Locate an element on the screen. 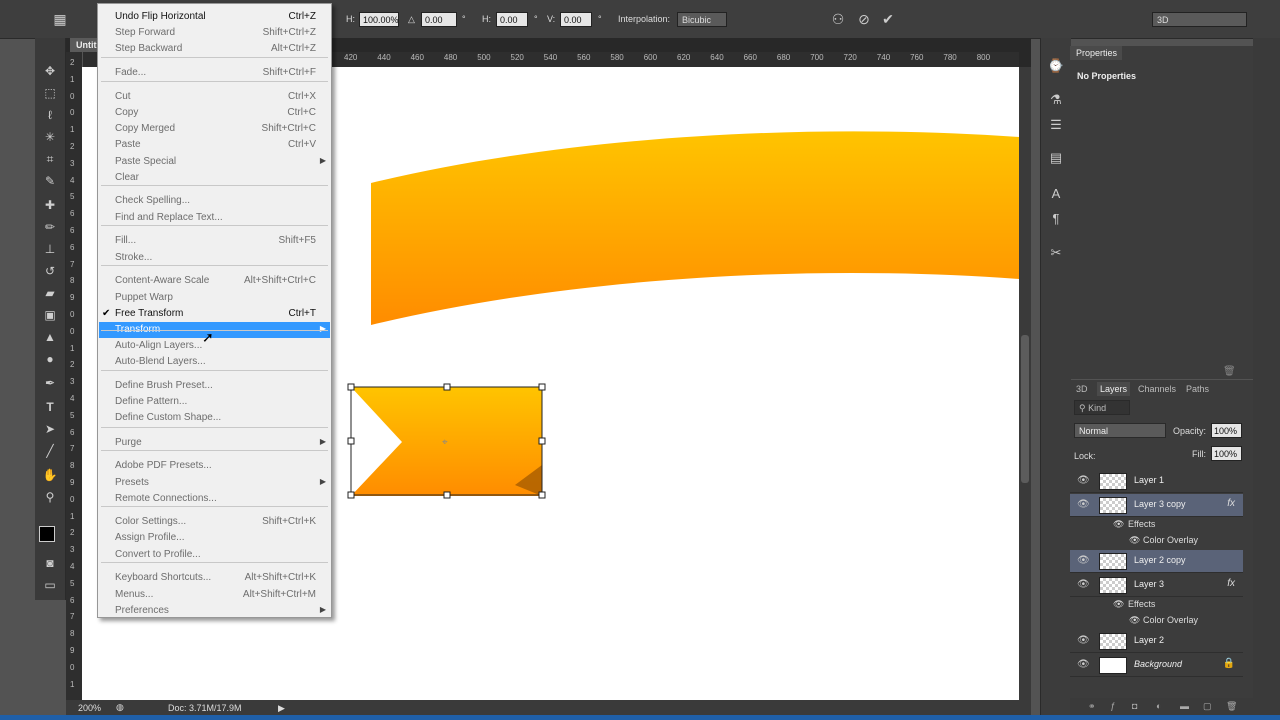  zoom-tool-icon: ⚲ is located at coordinates (50, 497).